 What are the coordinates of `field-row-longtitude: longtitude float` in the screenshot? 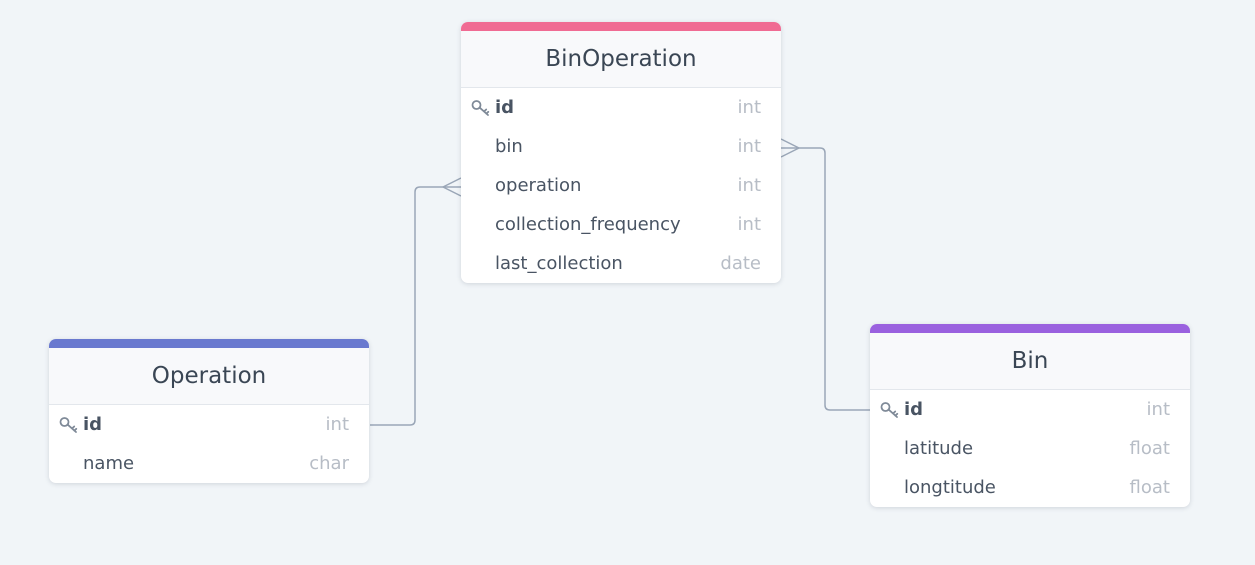 It's located at (1030, 487).